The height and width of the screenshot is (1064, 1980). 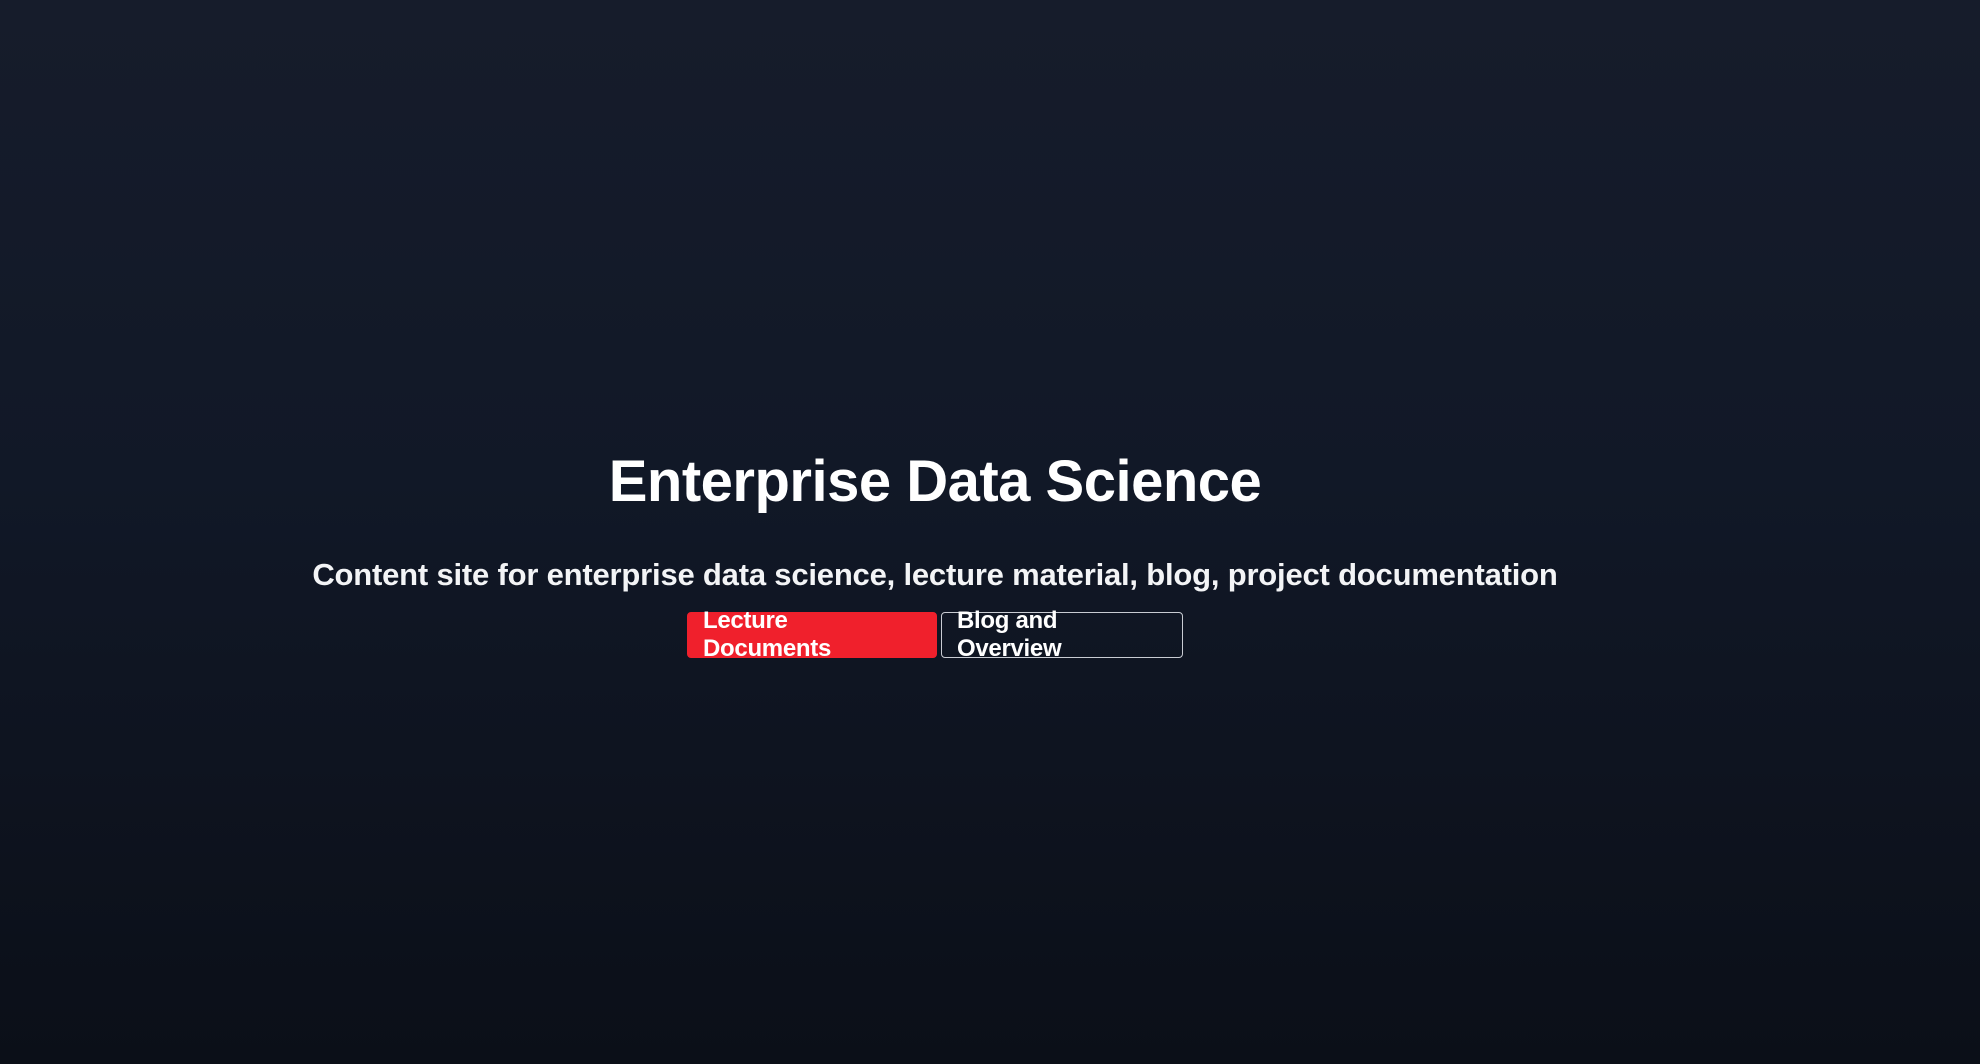 I want to click on blog-and-overview-button: Blog and Overview, so click(x=1062, y=634).